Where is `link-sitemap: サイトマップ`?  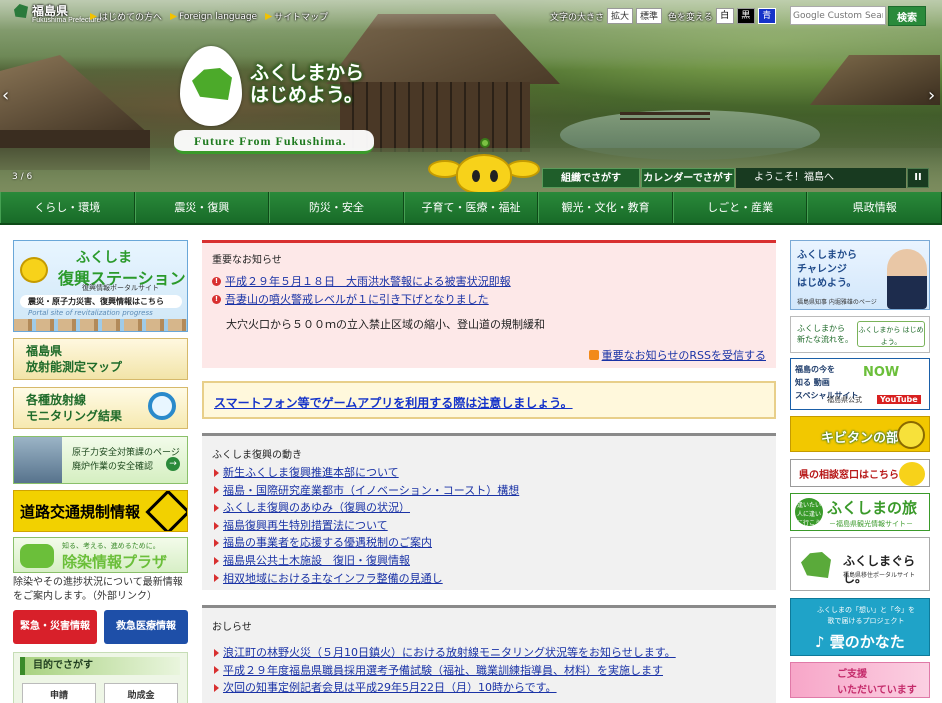 link-sitemap: サイトマップ is located at coordinates (296, 16).